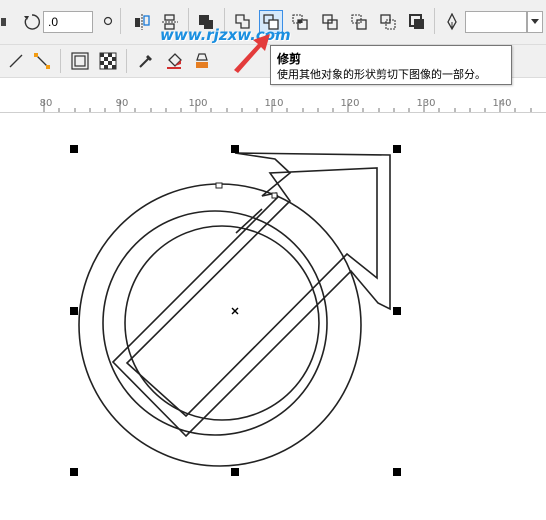 The width and height of the screenshot is (546, 520). Describe the element at coordinates (46, 103) in the screenshot. I see `ruler-label: 80` at that location.